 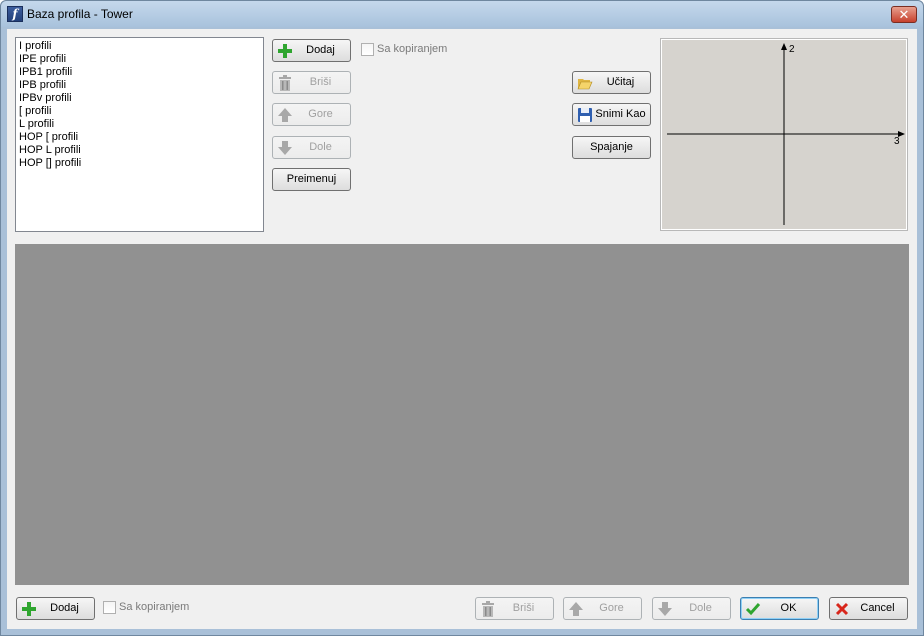 I want to click on bottom-add-label: Dodaj, so click(x=64, y=608).